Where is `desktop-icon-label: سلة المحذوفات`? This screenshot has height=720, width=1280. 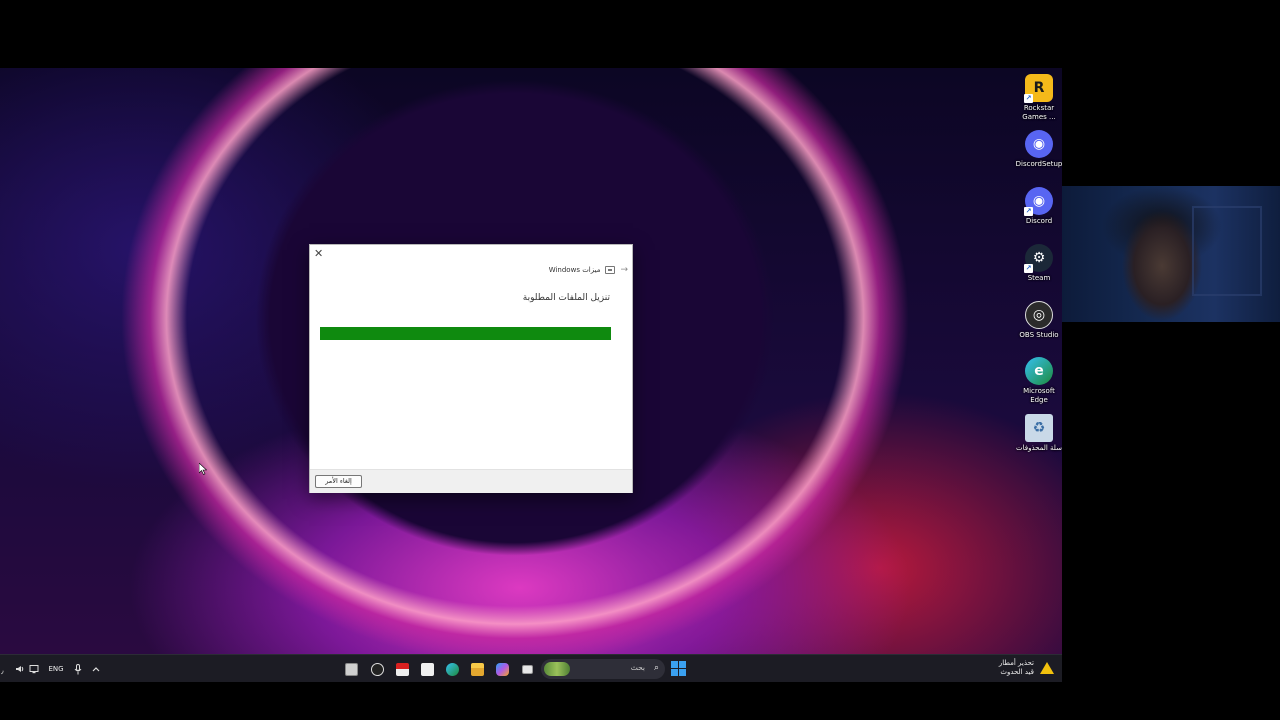 desktop-icon-label: سلة المحذوفات is located at coordinates (1039, 448).